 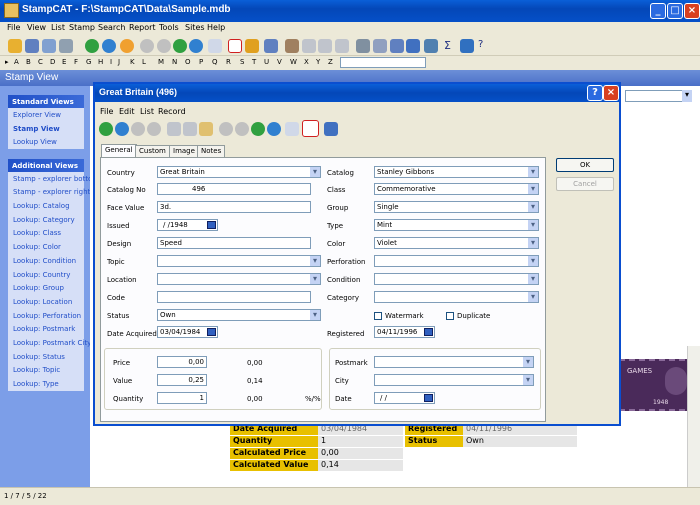 I want to click on price-field: 0,00, so click(x=182, y=362).